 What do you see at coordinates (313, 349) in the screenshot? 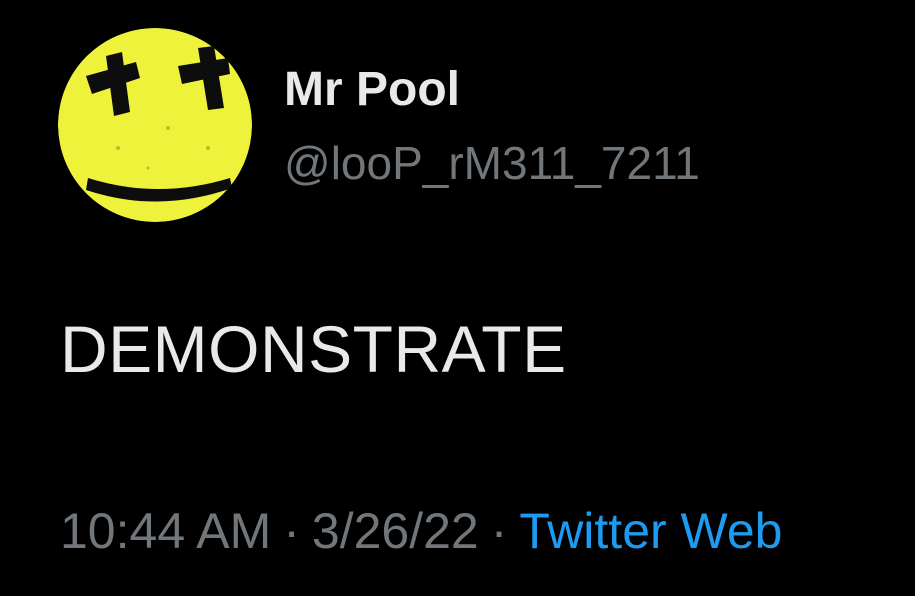
I see `tweet-text: DEMONSTRATE` at bounding box center [313, 349].